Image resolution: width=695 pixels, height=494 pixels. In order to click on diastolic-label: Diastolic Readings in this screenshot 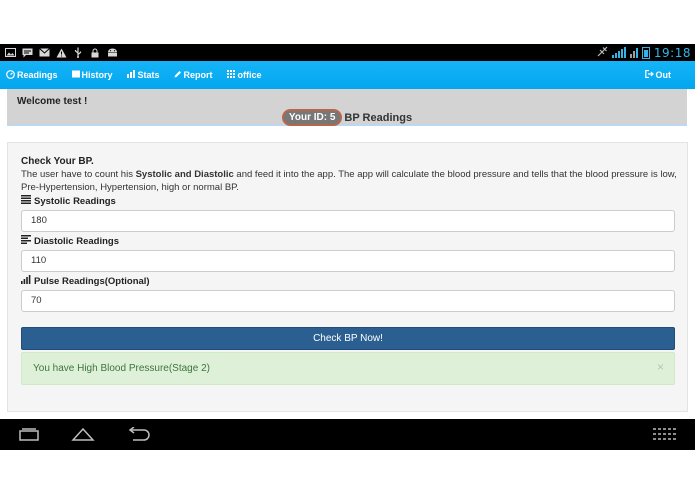, I will do `click(70, 241)`.